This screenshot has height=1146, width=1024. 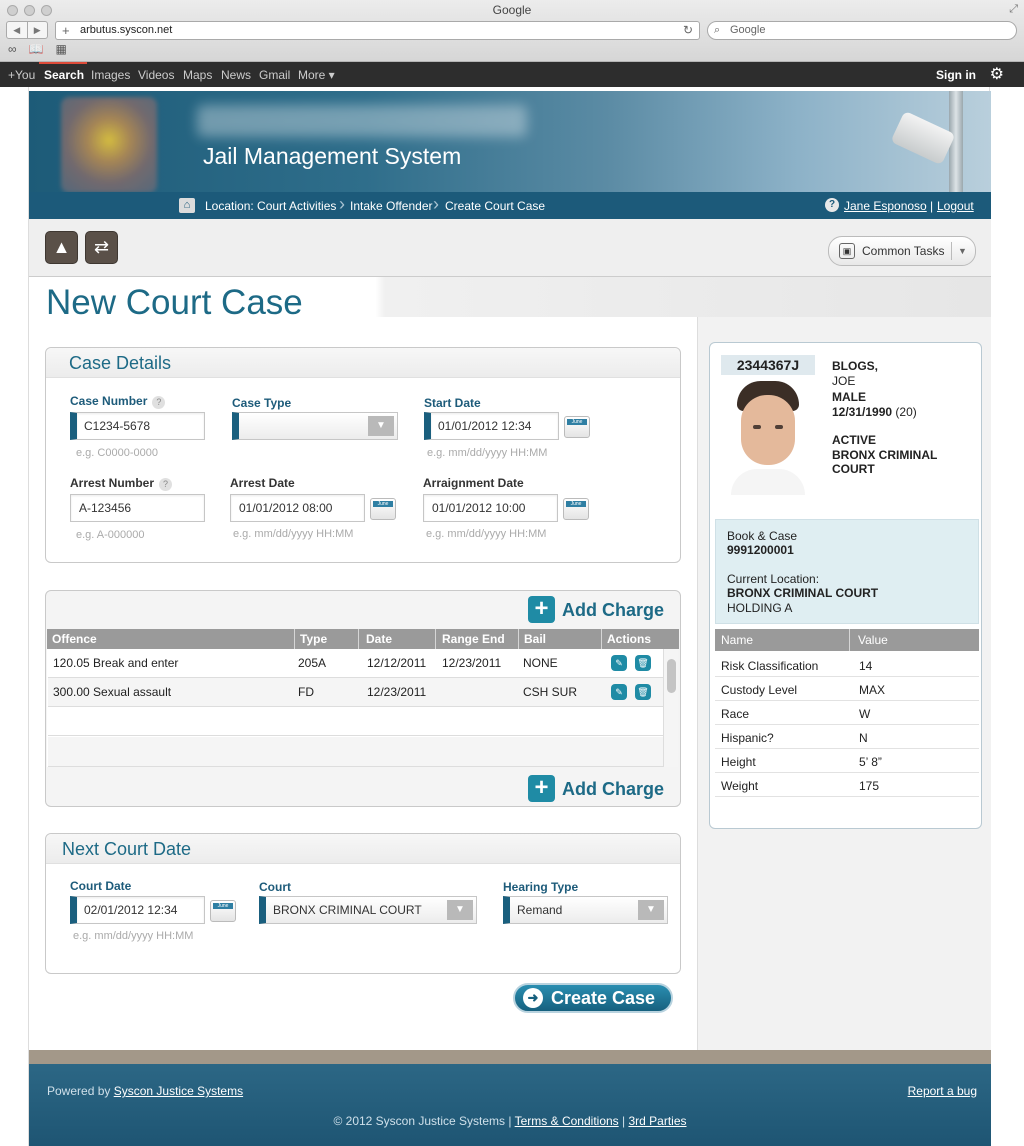 I want to click on breadcrumb-intake: Intake Offender, so click(x=391, y=206).